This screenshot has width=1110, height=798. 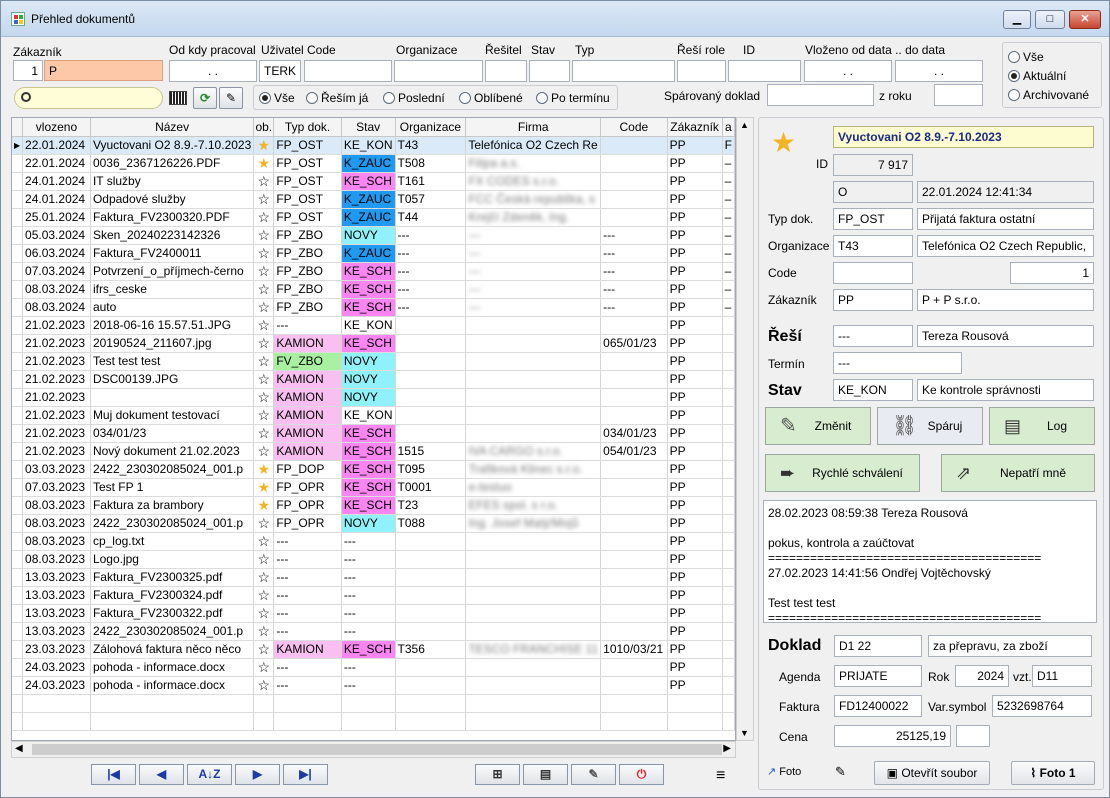 What do you see at coordinates (840, 772) in the screenshot?
I see `pin-icon: ✎` at bounding box center [840, 772].